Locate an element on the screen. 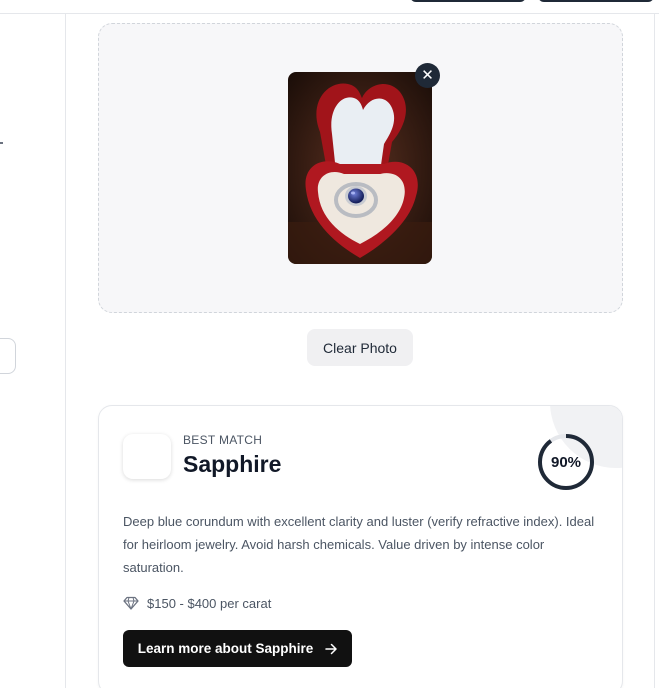 Image resolution: width=659 pixels, height=688 pixels. ring-box-photo is located at coordinates (360, 168).